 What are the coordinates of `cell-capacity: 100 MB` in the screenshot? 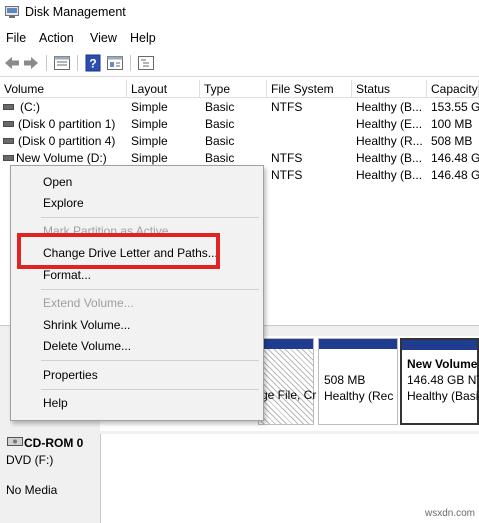 It's located at (452, 124).